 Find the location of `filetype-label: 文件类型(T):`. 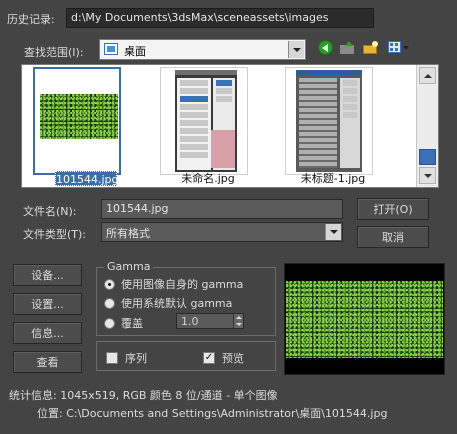

filetype-label: 文件类型(T): is located at coordinates (55, 234).